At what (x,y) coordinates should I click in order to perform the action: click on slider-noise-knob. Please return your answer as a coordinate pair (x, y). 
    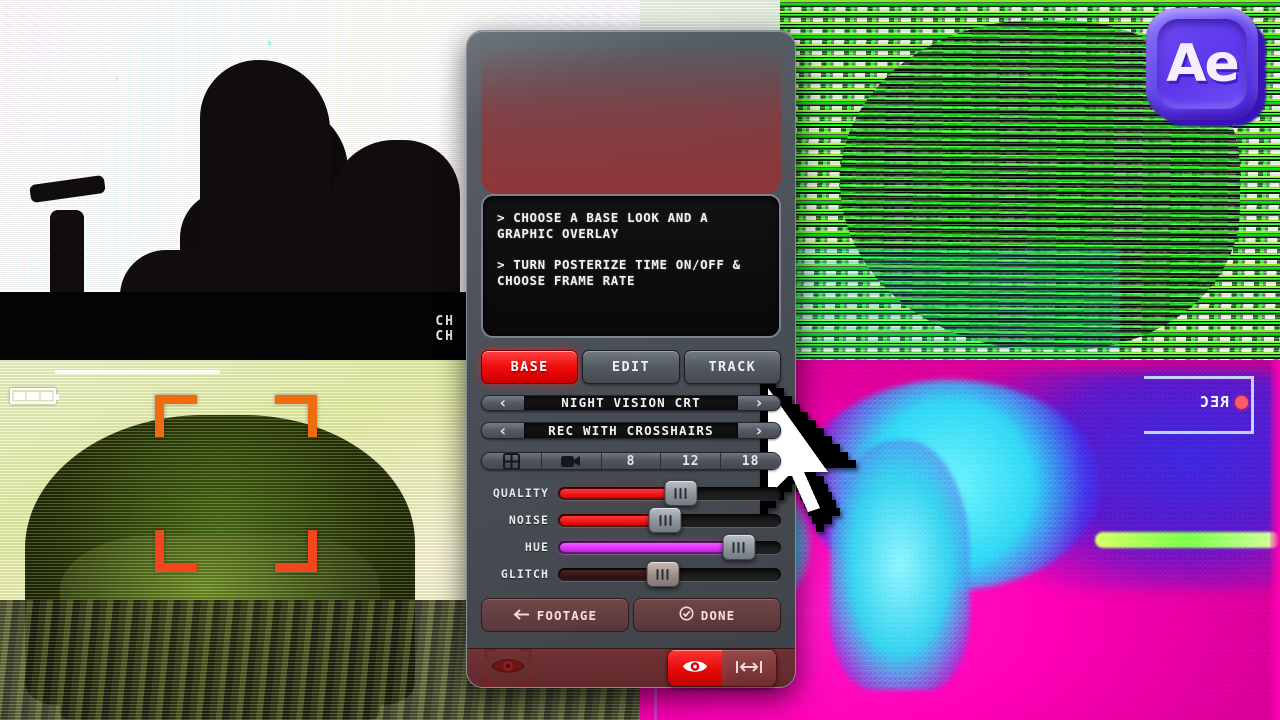
    Looking at the image, I should click on (665, 520).